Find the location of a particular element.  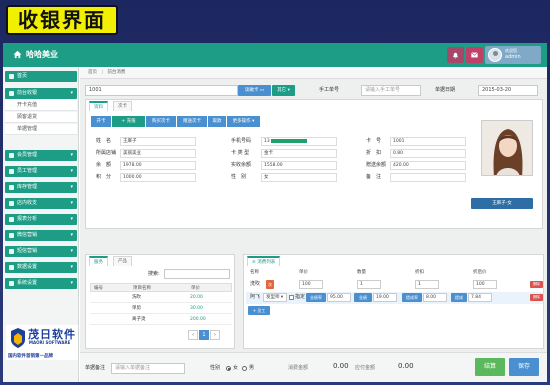

bell-icon is located at coordinates (455, 55).